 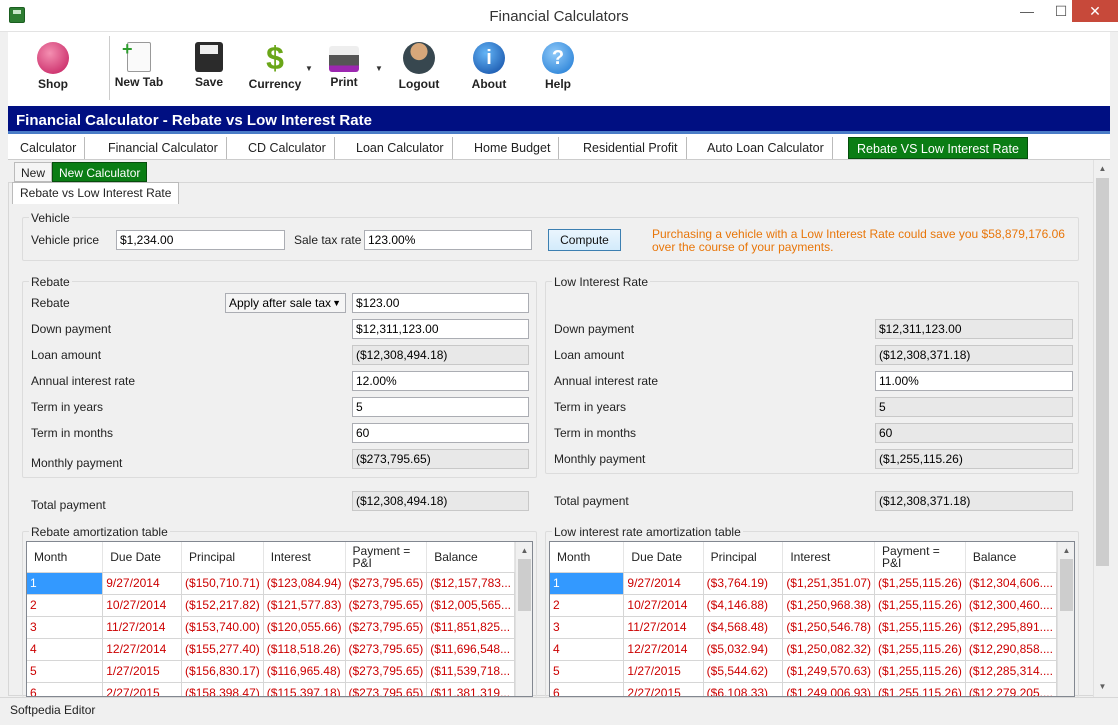 I want to click on tab-loan-calculator: Loan Calculator, so click(x=400, y=148).